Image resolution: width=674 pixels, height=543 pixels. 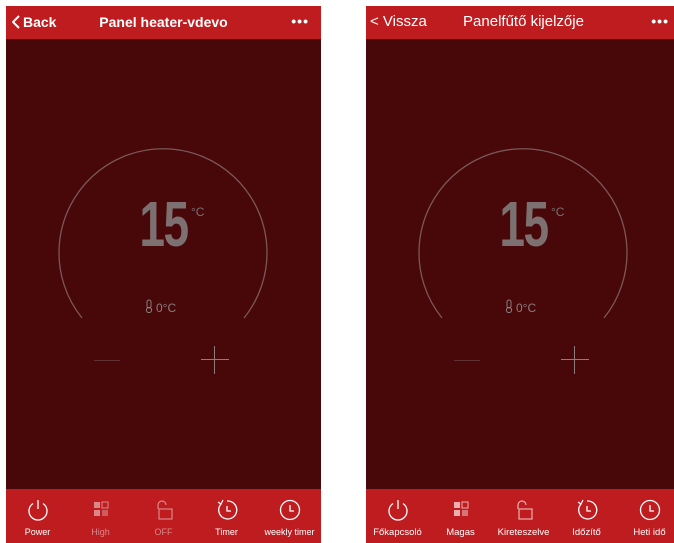 I want to click on tab-timer-label: Timer, so click(x=226, y=532).